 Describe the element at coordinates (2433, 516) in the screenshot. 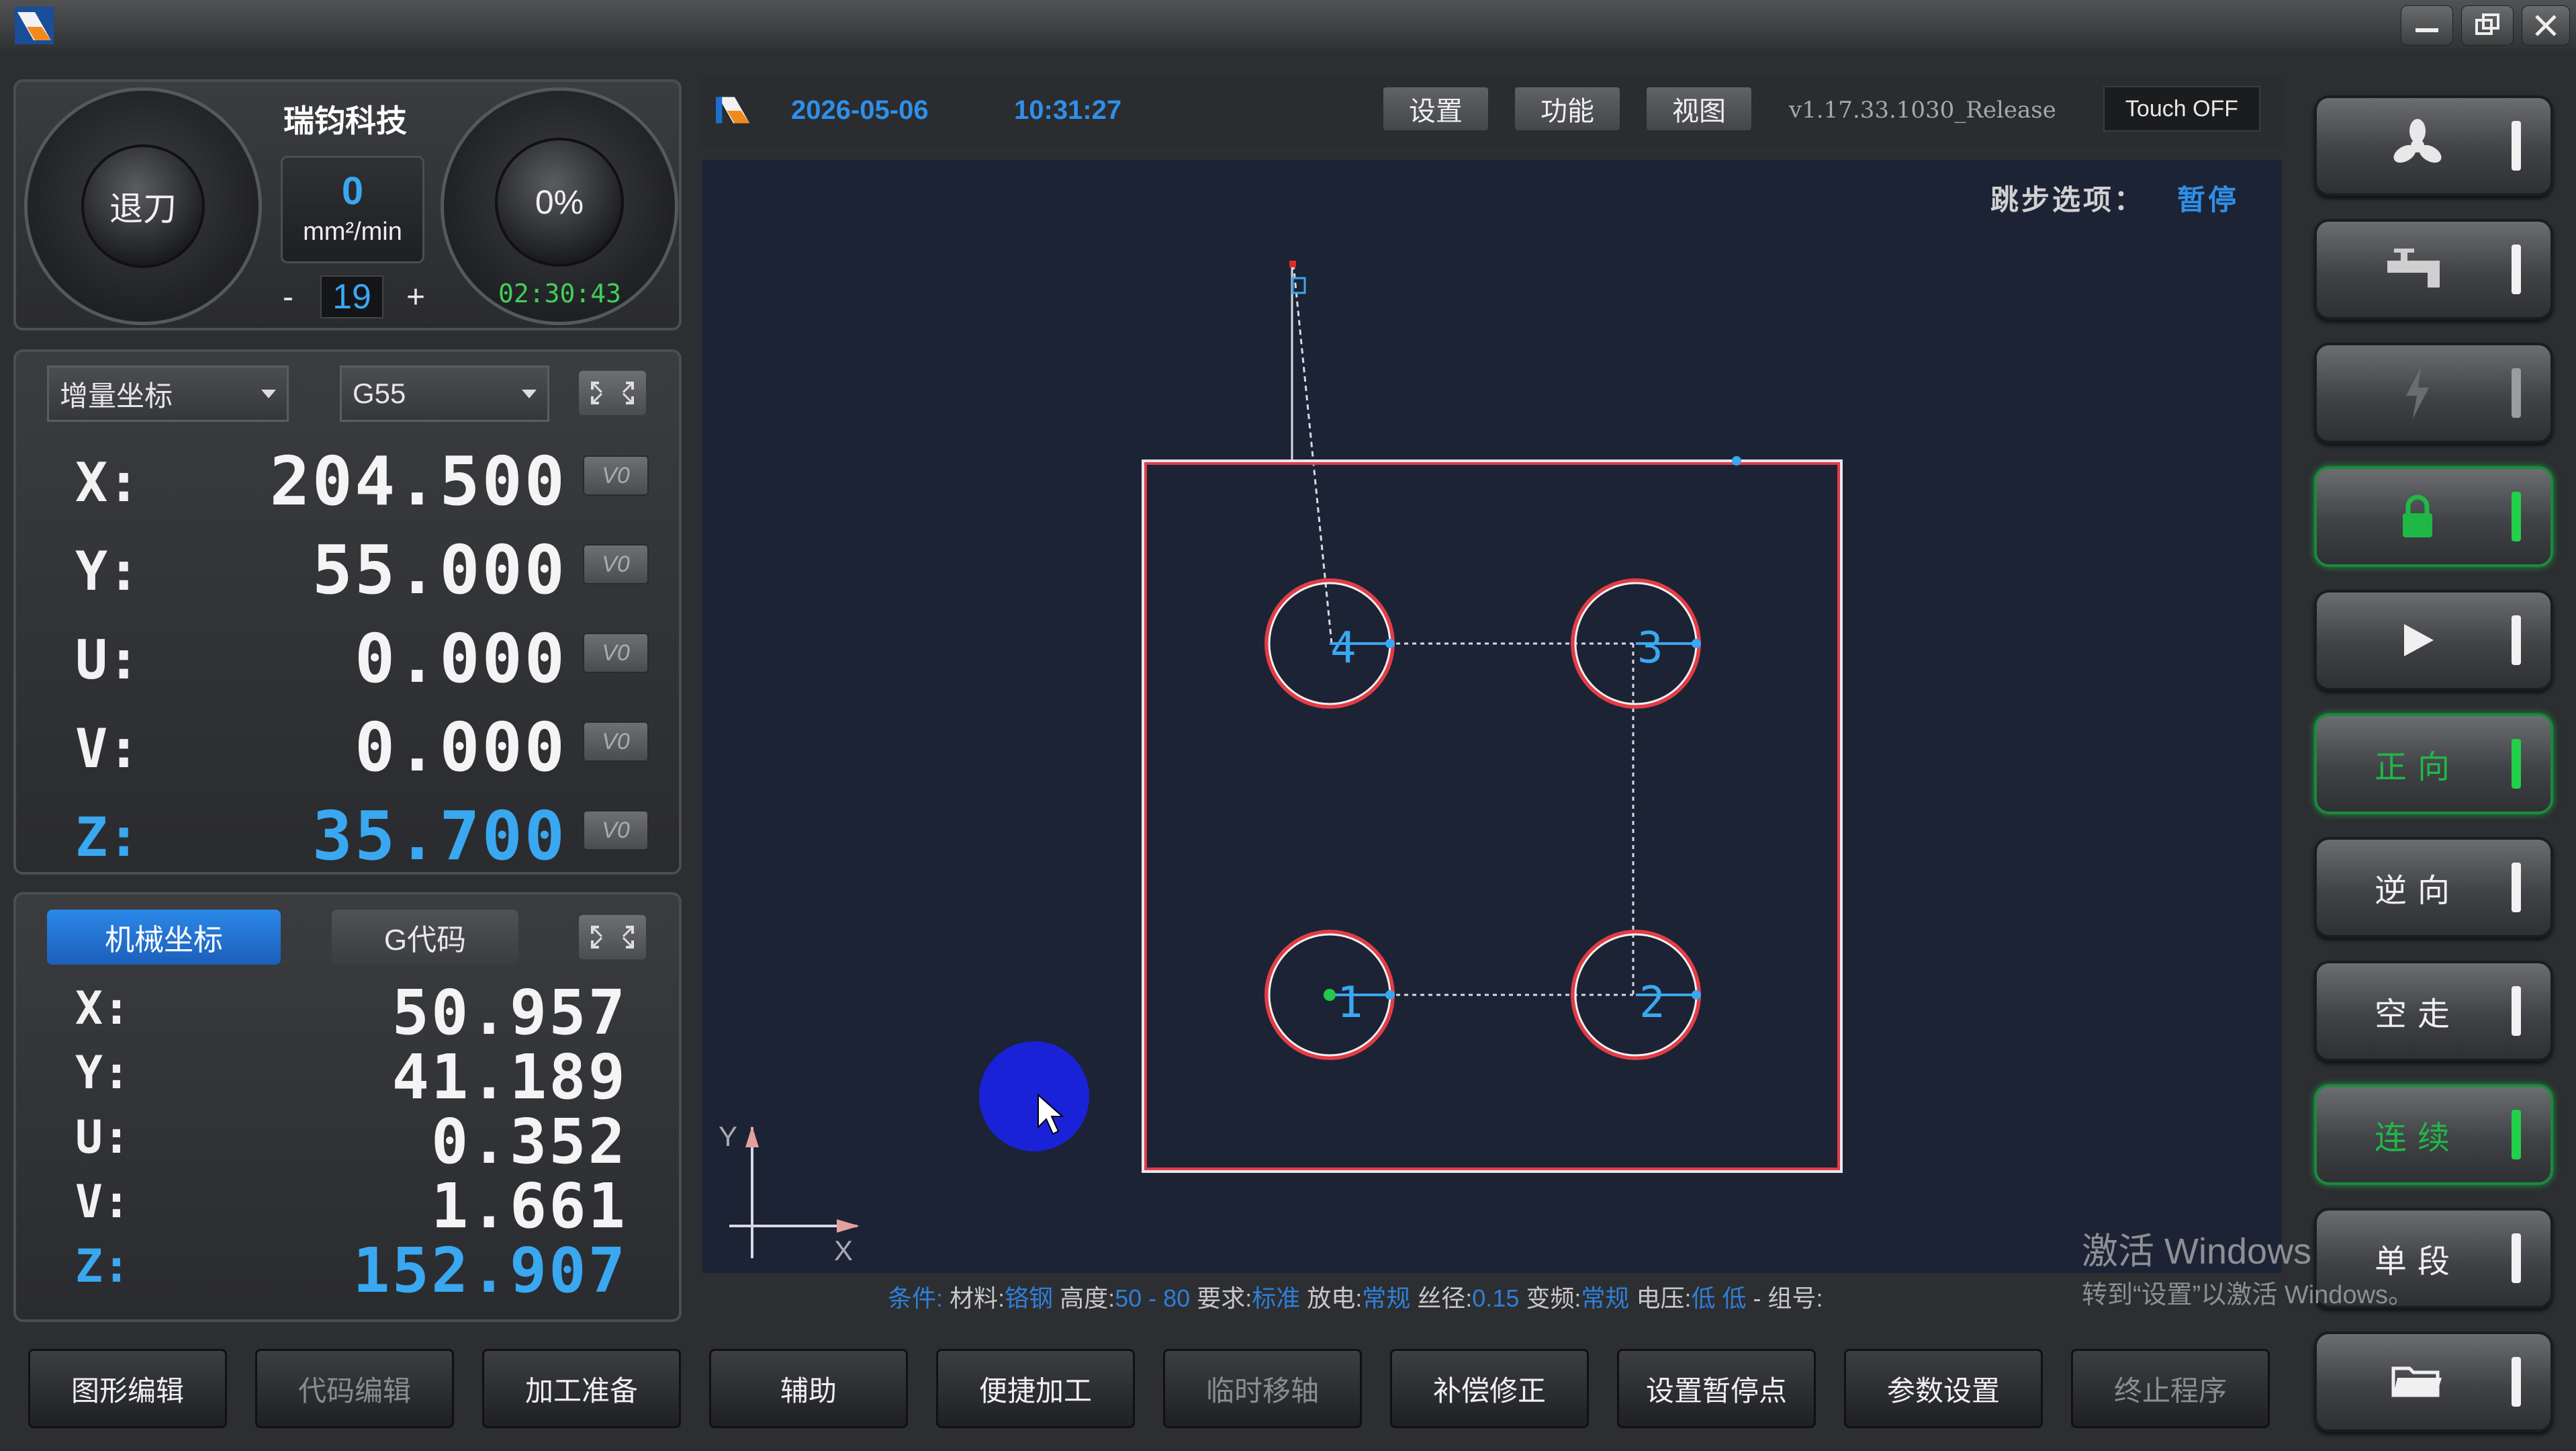

I see `lock-toggle-button` at that location.